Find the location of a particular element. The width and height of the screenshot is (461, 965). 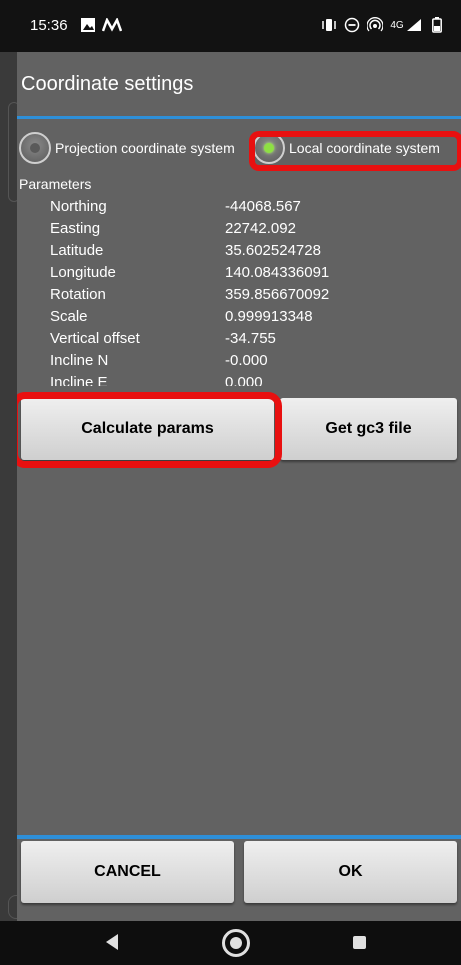

param-name: Northing is located at coordinates (78, 206).